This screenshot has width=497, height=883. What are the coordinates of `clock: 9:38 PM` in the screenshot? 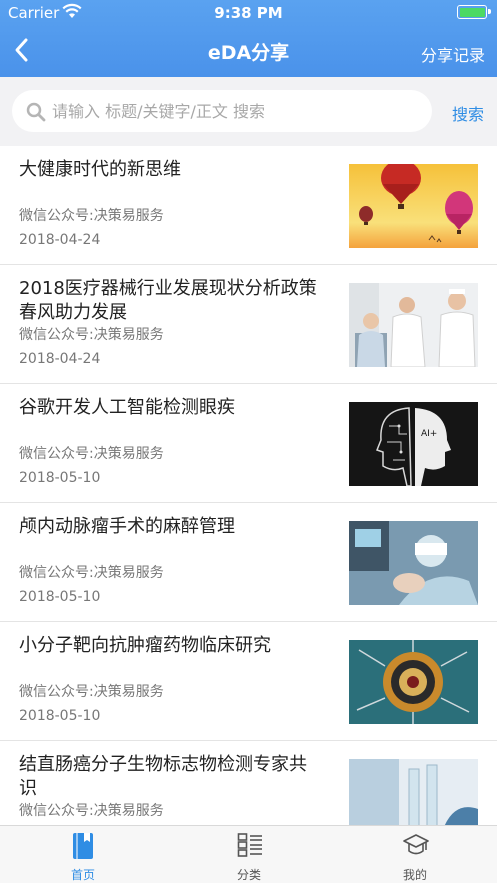 It's located at (248, 13).